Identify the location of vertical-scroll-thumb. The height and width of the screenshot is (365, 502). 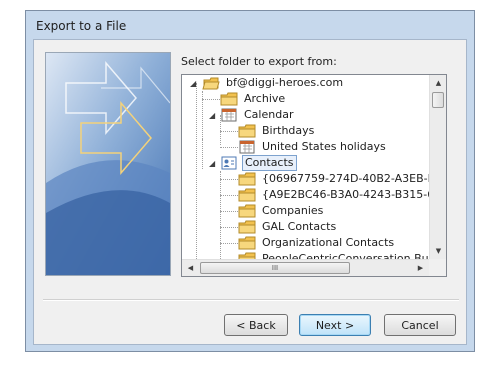
(438, 100).